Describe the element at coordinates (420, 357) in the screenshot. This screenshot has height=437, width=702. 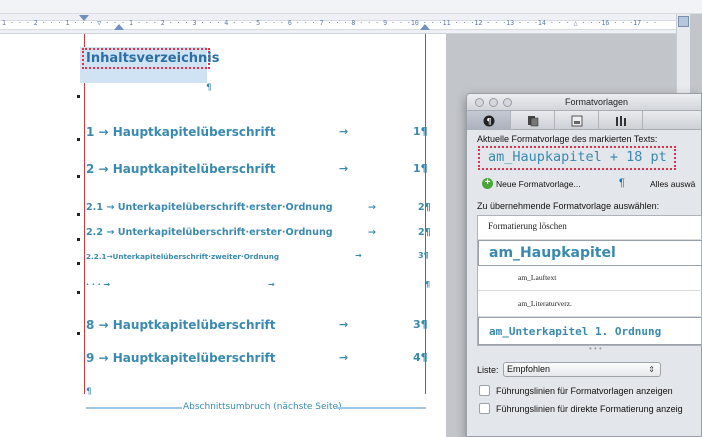
I see `toc-entry-page: 4¶` at that location.